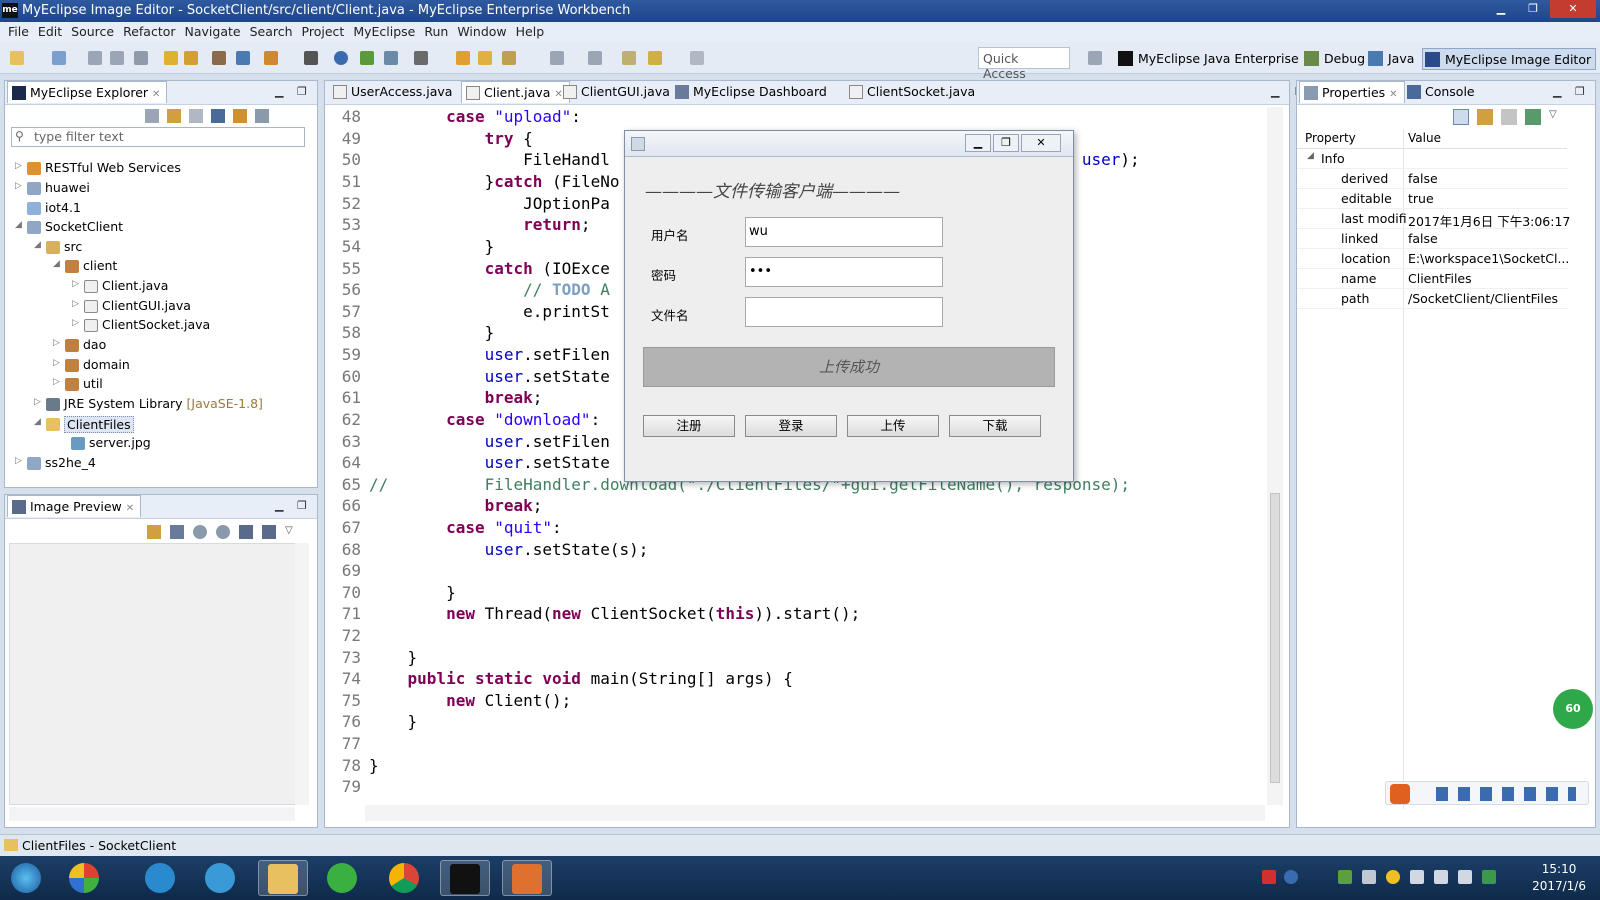 The height and width of the screenshot is (900, 1600). What do you see at coordinates (367, 58) in the screenshot?
I see `run-icon` at bounding box center [367, 58].